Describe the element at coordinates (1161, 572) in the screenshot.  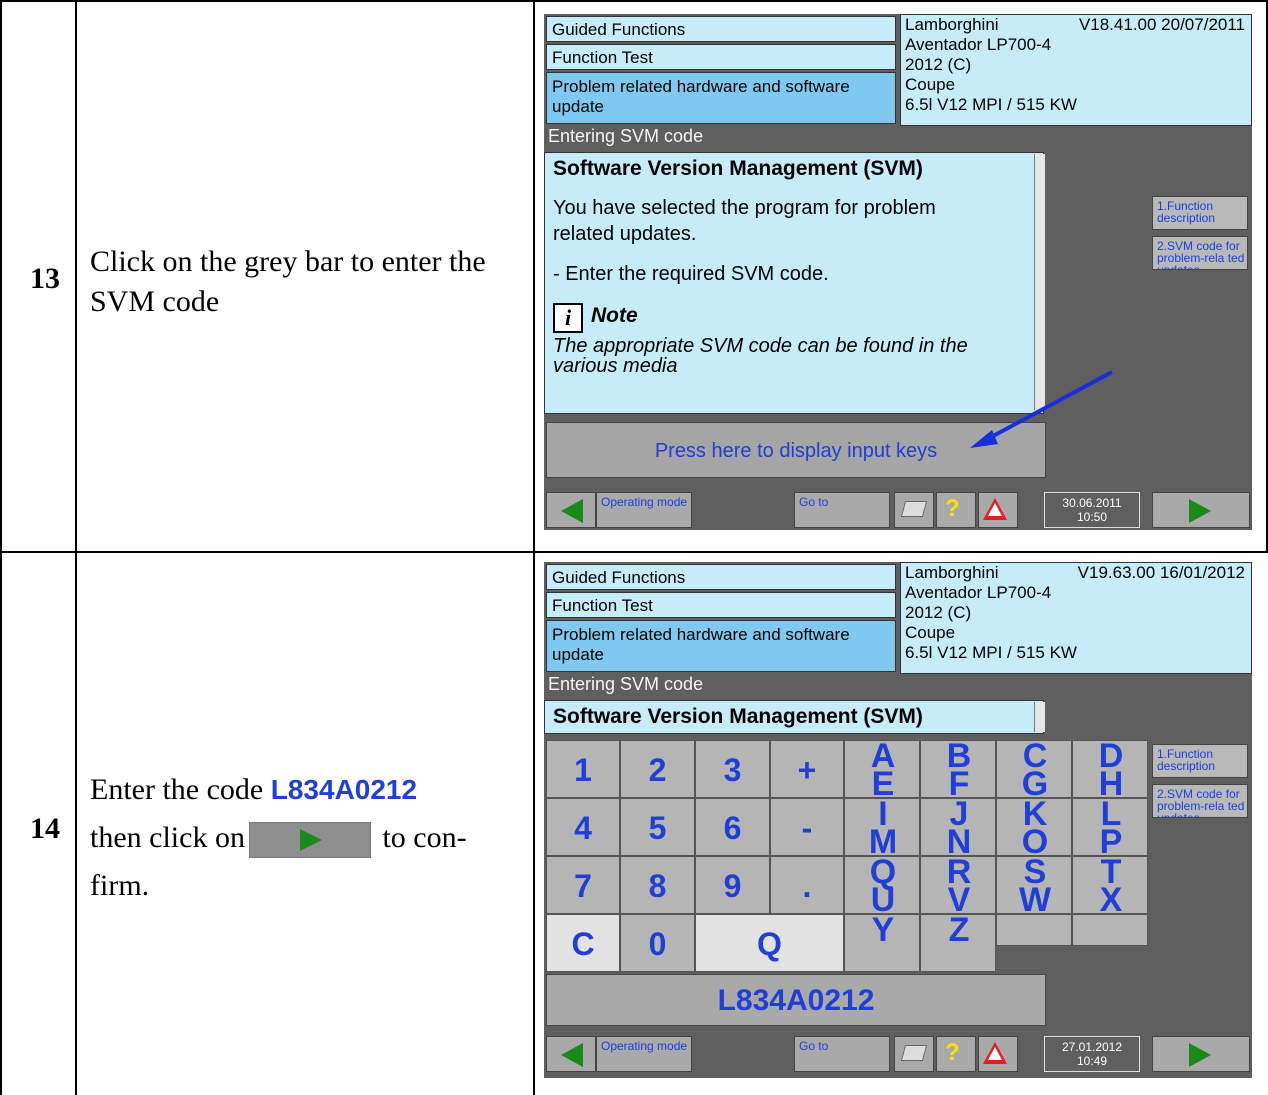
I see `software-version: V19.63.00 16/01/2012` at that location.